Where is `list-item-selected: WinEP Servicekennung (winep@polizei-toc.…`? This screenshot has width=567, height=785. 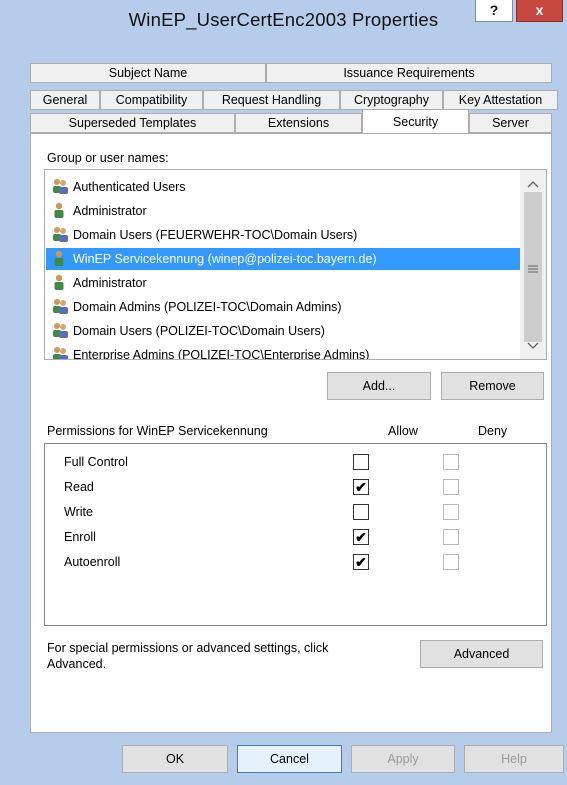 list-item-selected: WinEP Servicekennung (winep@polizei-toc.… is located at coordinates (289, 259).